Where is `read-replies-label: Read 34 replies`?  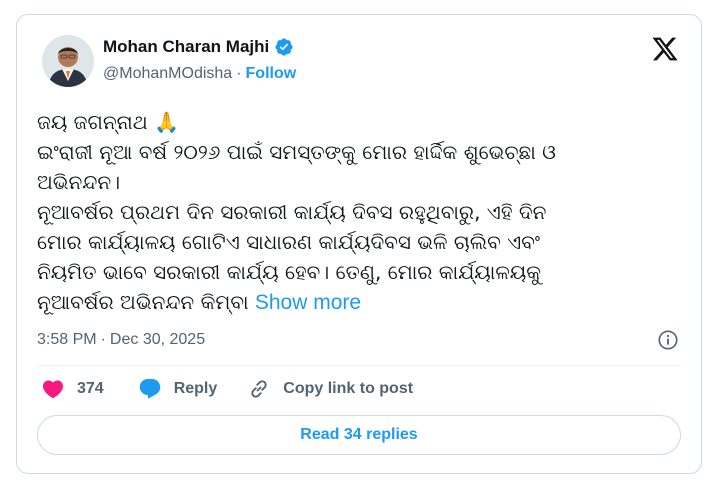 read-replies-label: Read 34 replies is located at coordinates (359, 434).